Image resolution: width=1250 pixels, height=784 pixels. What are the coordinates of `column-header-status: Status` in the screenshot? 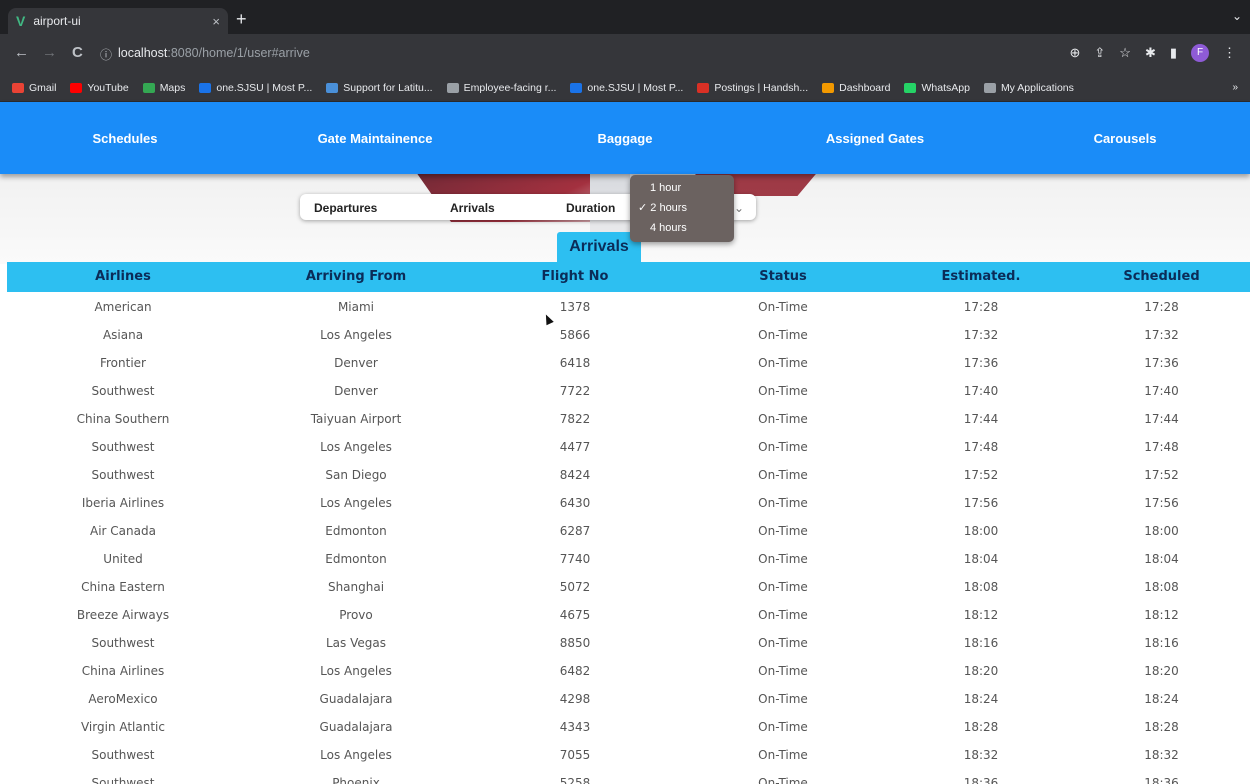 It's located at (783, 276).